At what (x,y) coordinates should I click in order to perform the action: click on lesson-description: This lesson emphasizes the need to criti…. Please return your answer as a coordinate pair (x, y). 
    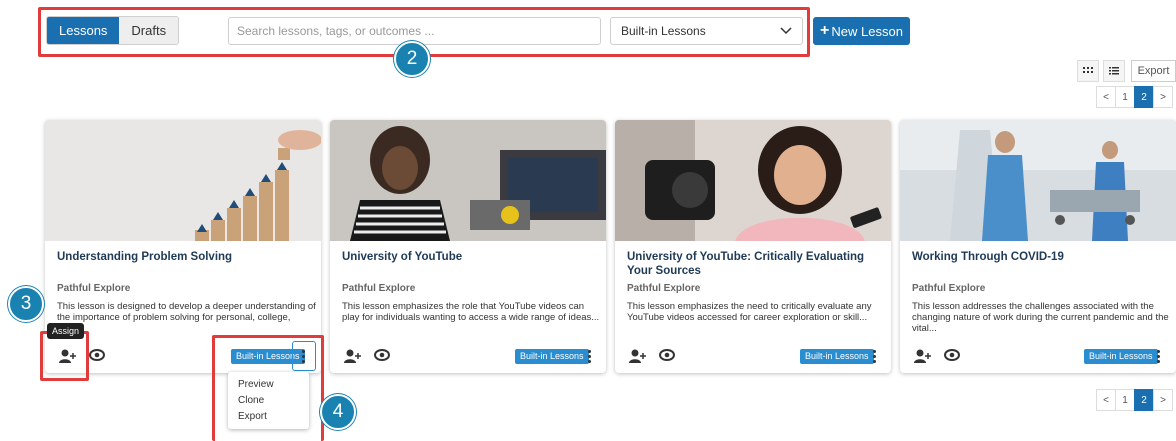
    Looking at the image, I should click on (749, 312).